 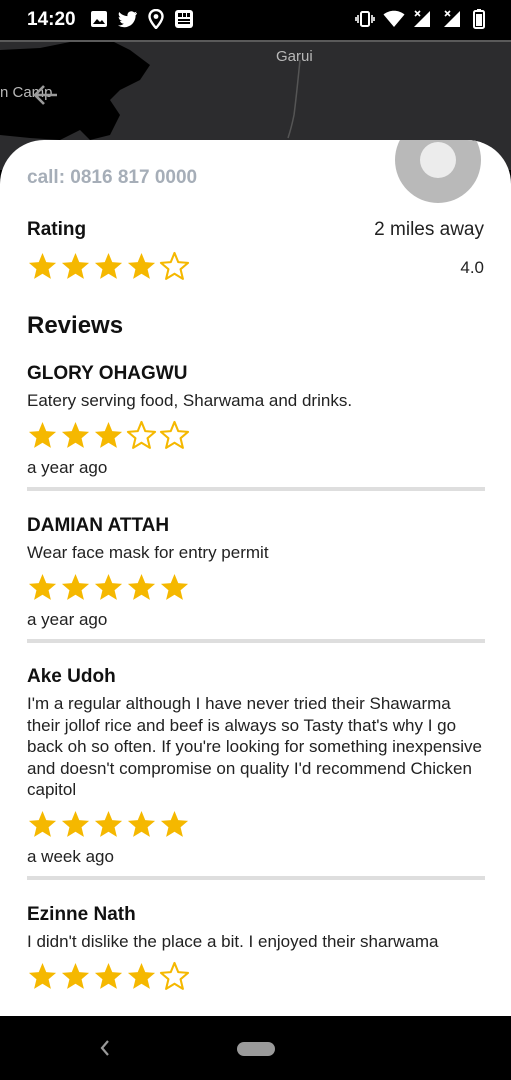 What do you see at coordinates (294, 56) in the screenshot?
I see `map-label: Garui` at bounding box center [294, 56].